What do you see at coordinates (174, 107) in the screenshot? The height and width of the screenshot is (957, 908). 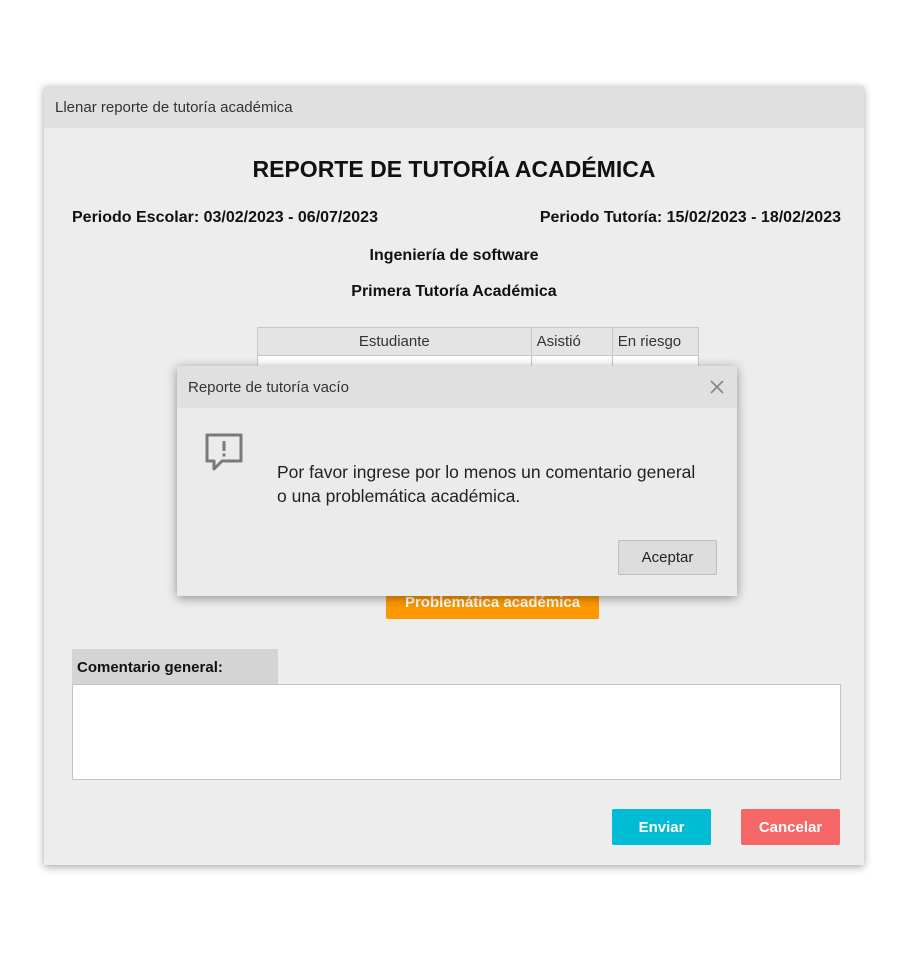 I see `window-title: Llenar reporte de tutoría académica` at bounding box center [174, 107].